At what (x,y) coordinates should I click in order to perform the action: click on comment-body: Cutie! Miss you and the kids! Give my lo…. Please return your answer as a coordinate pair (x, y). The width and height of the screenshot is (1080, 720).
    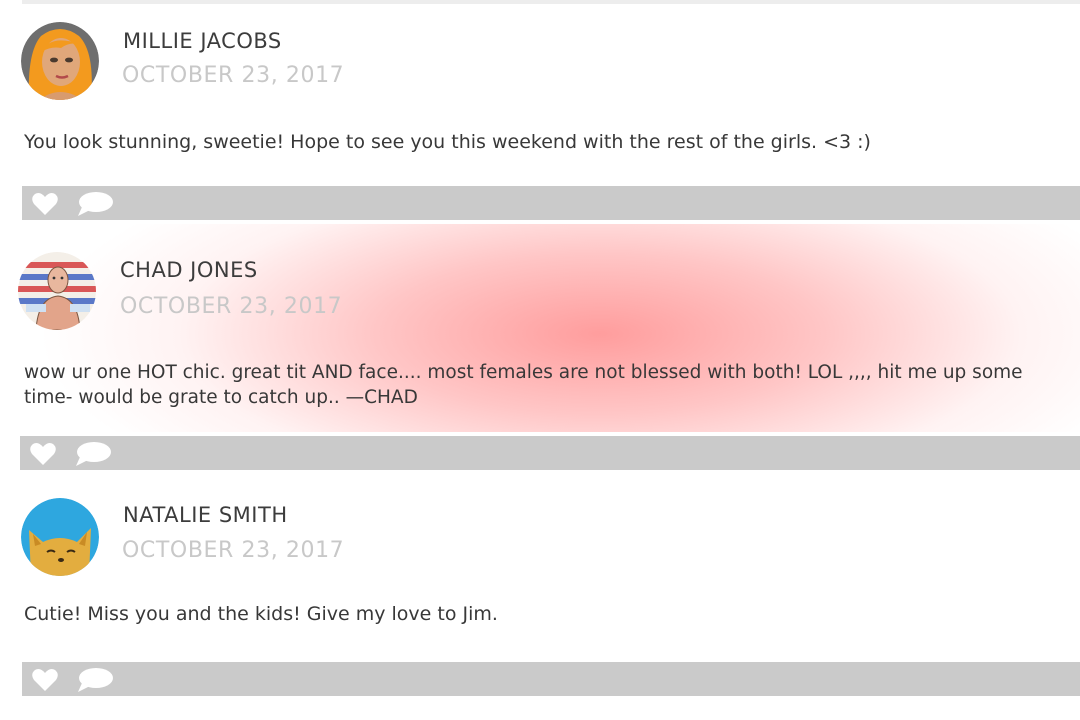
    Looking at the image, I should click on (261, 614).